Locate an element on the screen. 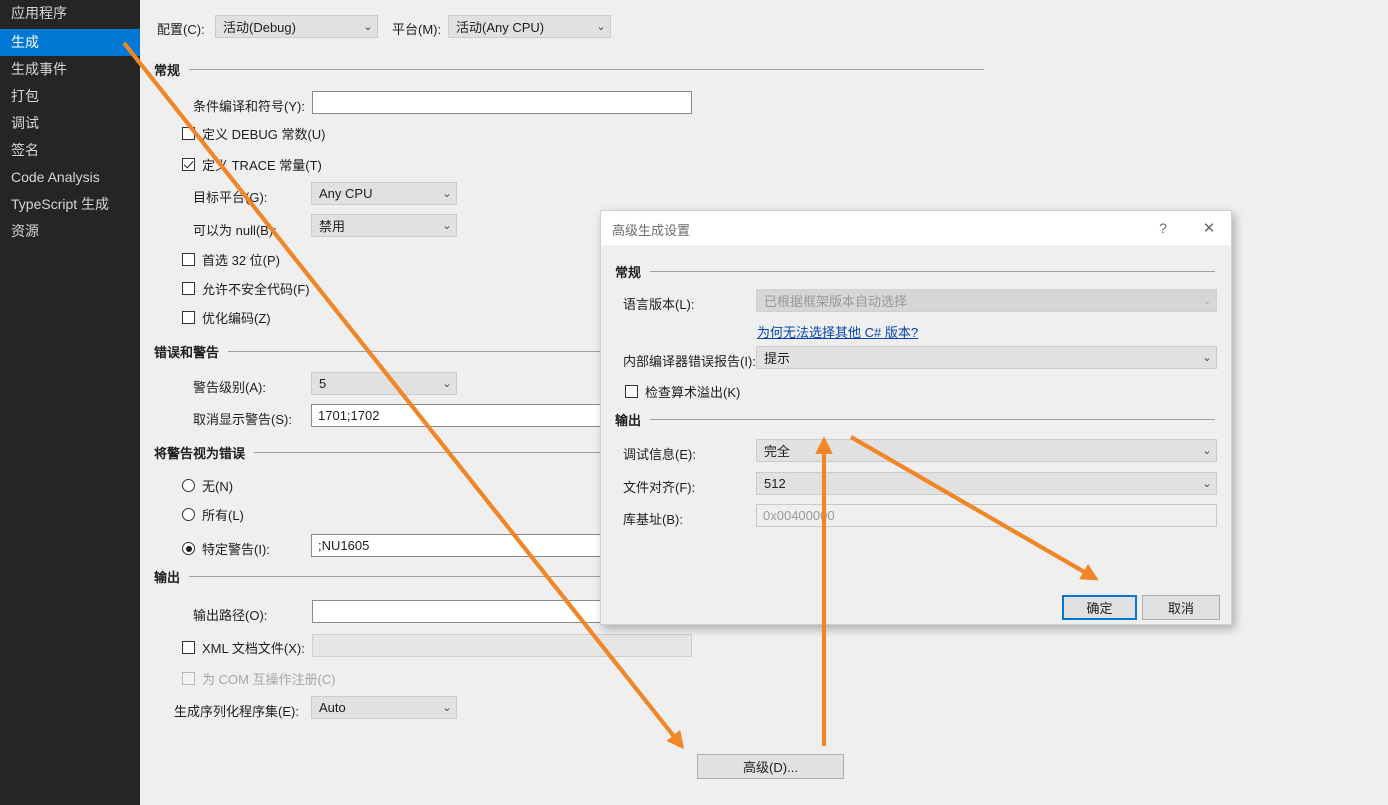 This screenshot has width=1388, height=805. nullable-value: 禁用 is located at coordinates (332, 226).